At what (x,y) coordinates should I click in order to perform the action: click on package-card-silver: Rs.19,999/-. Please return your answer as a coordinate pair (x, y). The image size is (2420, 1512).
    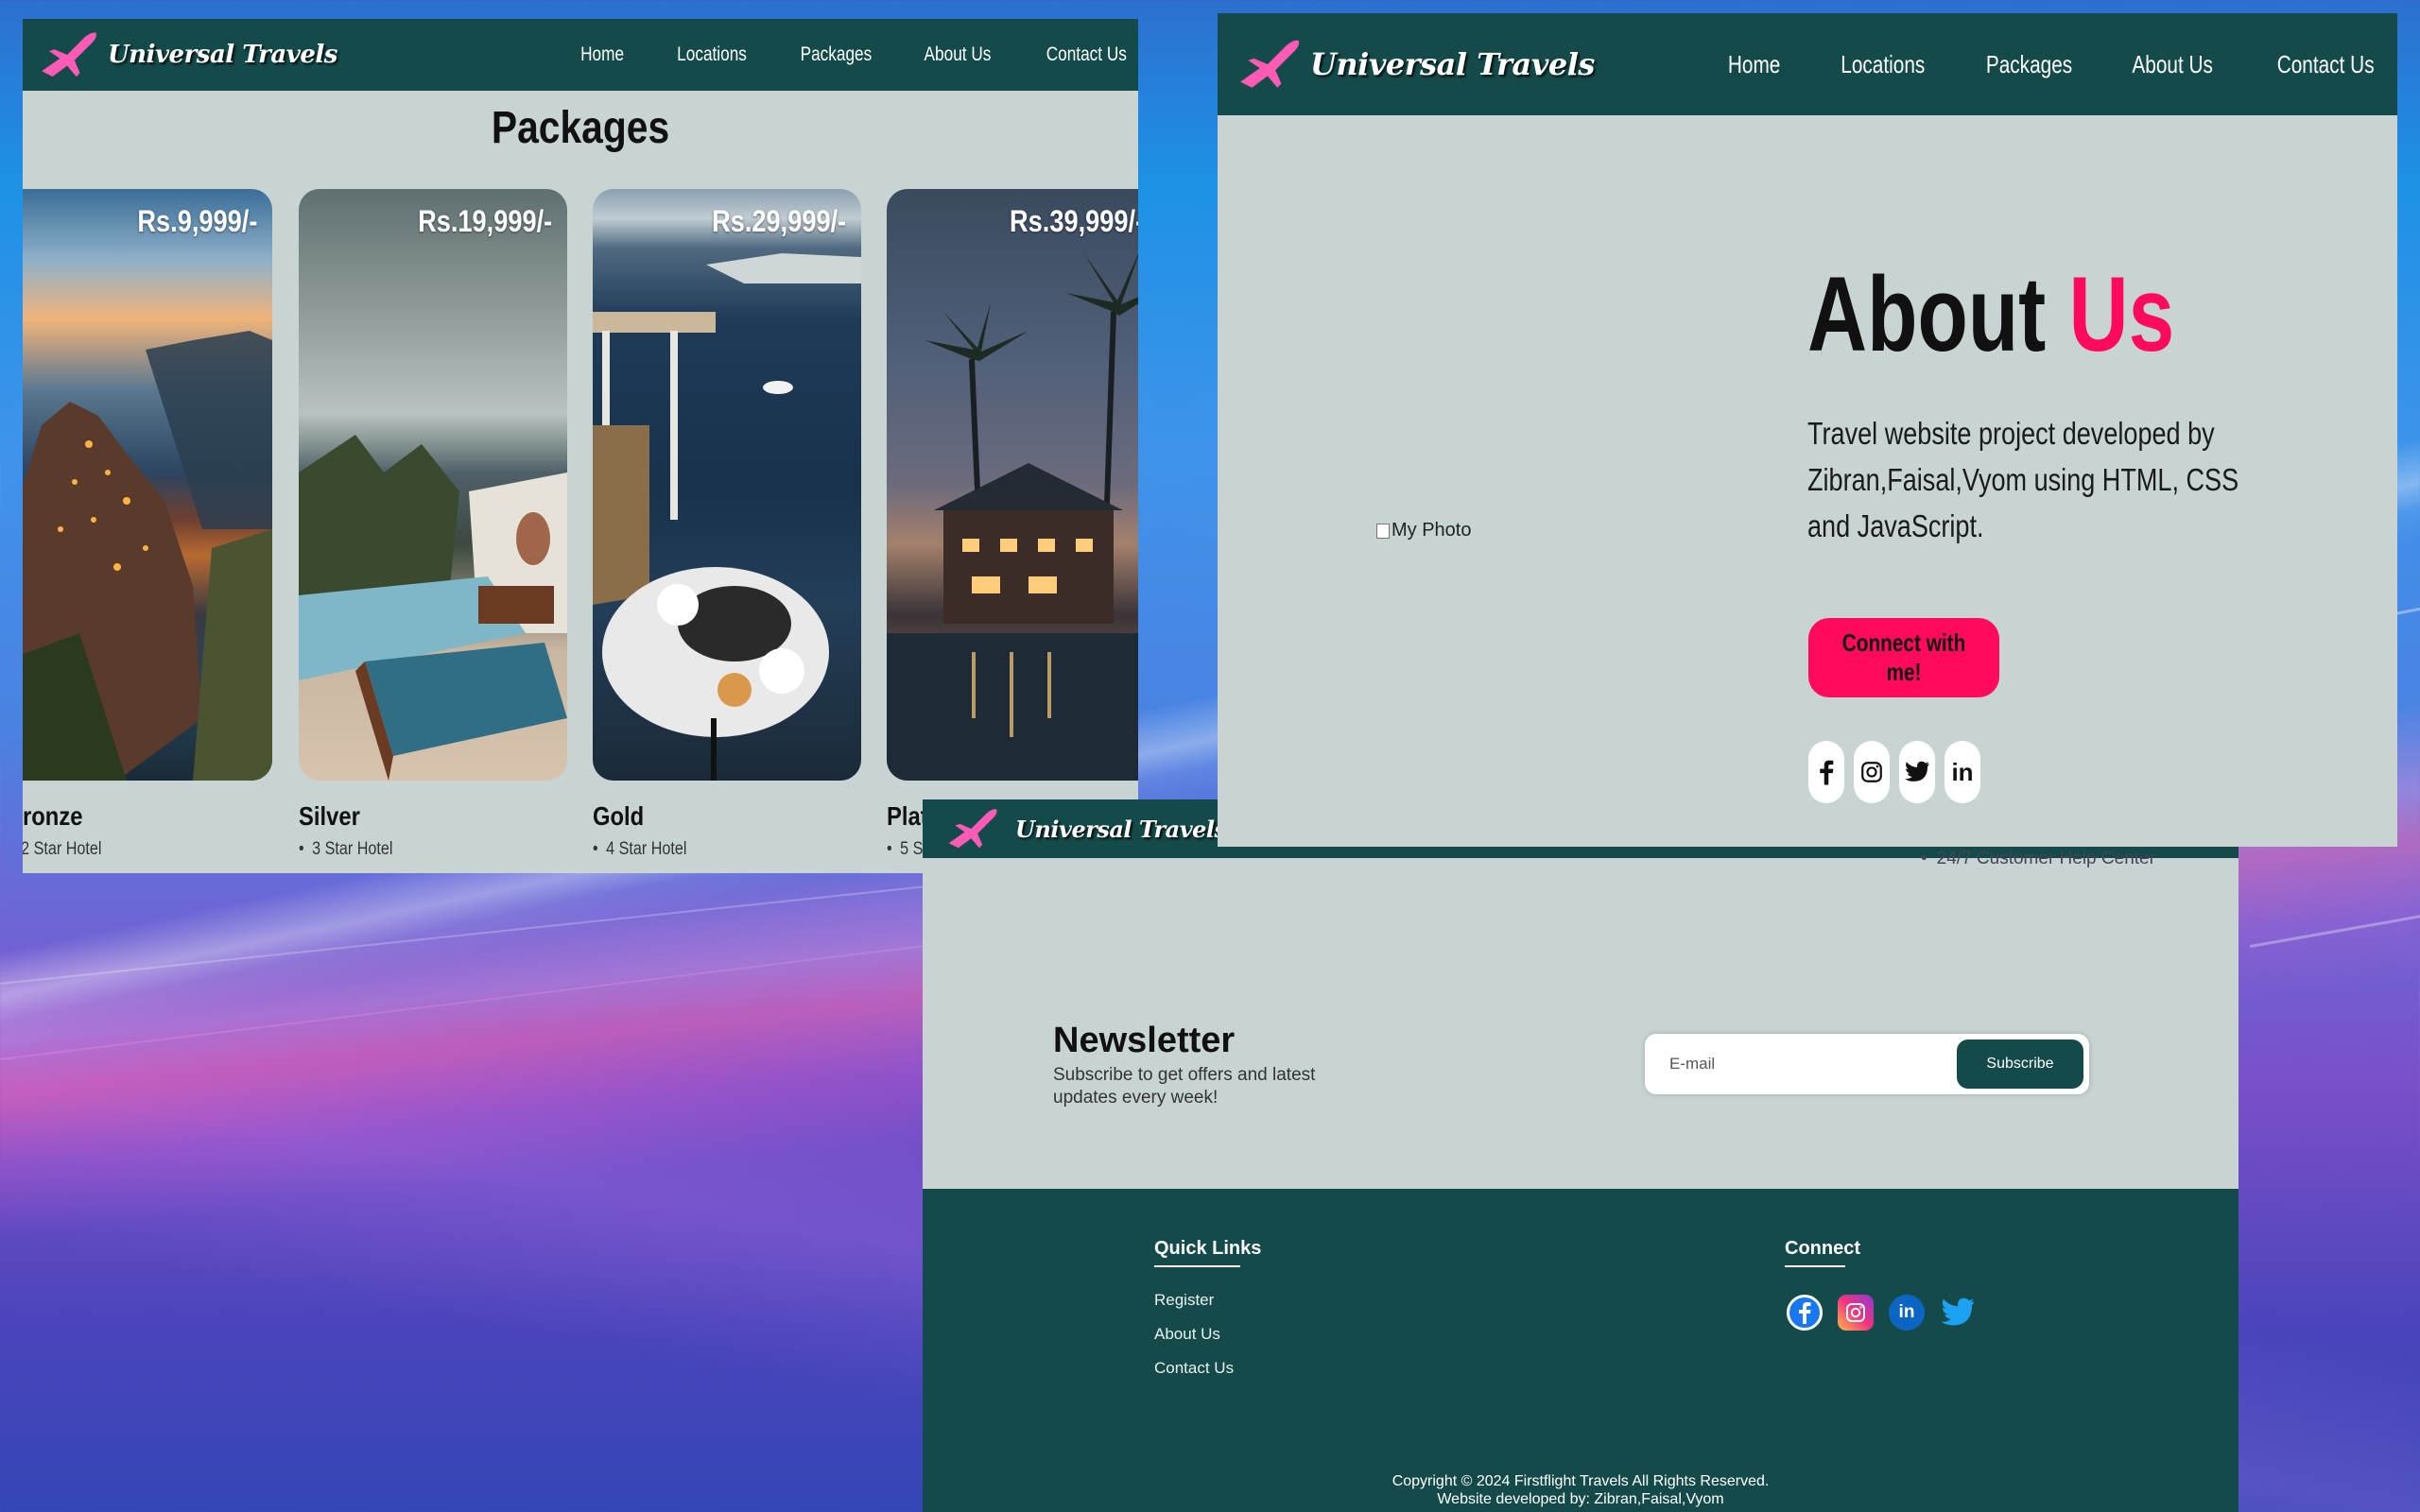
    Looking at the image, I should click on (433, 485).